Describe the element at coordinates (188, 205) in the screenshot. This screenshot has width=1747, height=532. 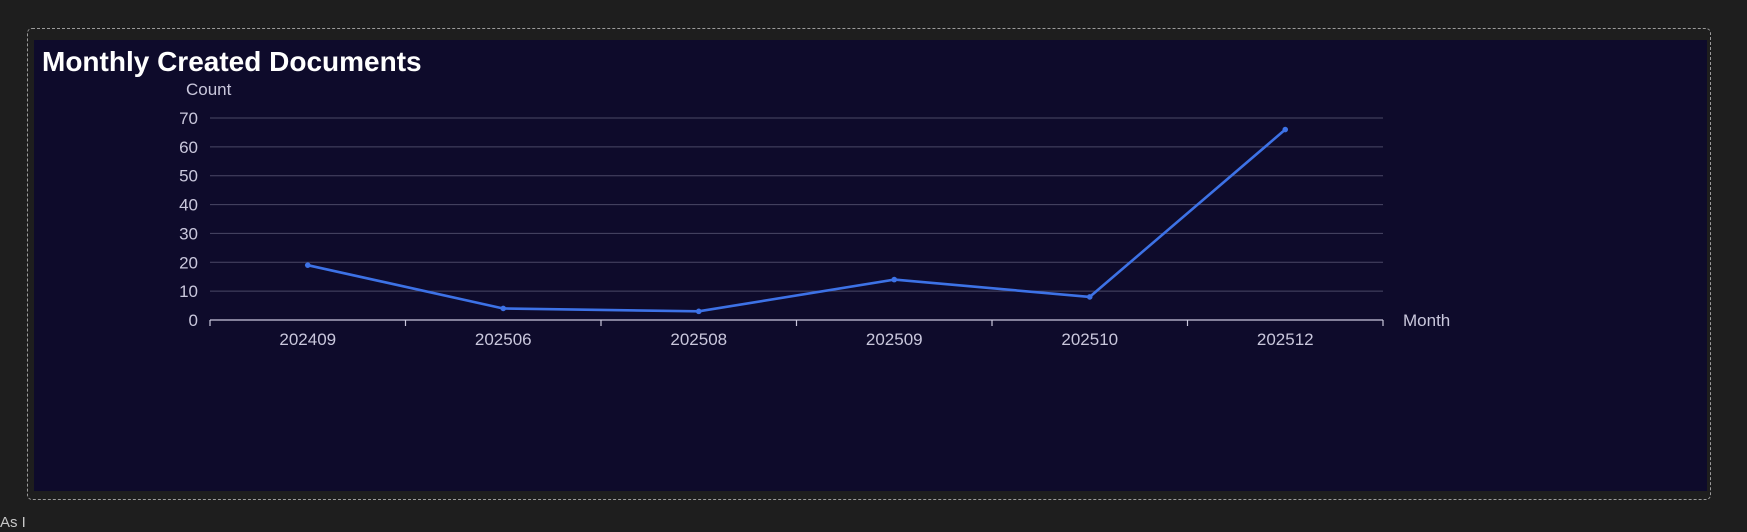
I see `y-tick-label: 40` at that location.